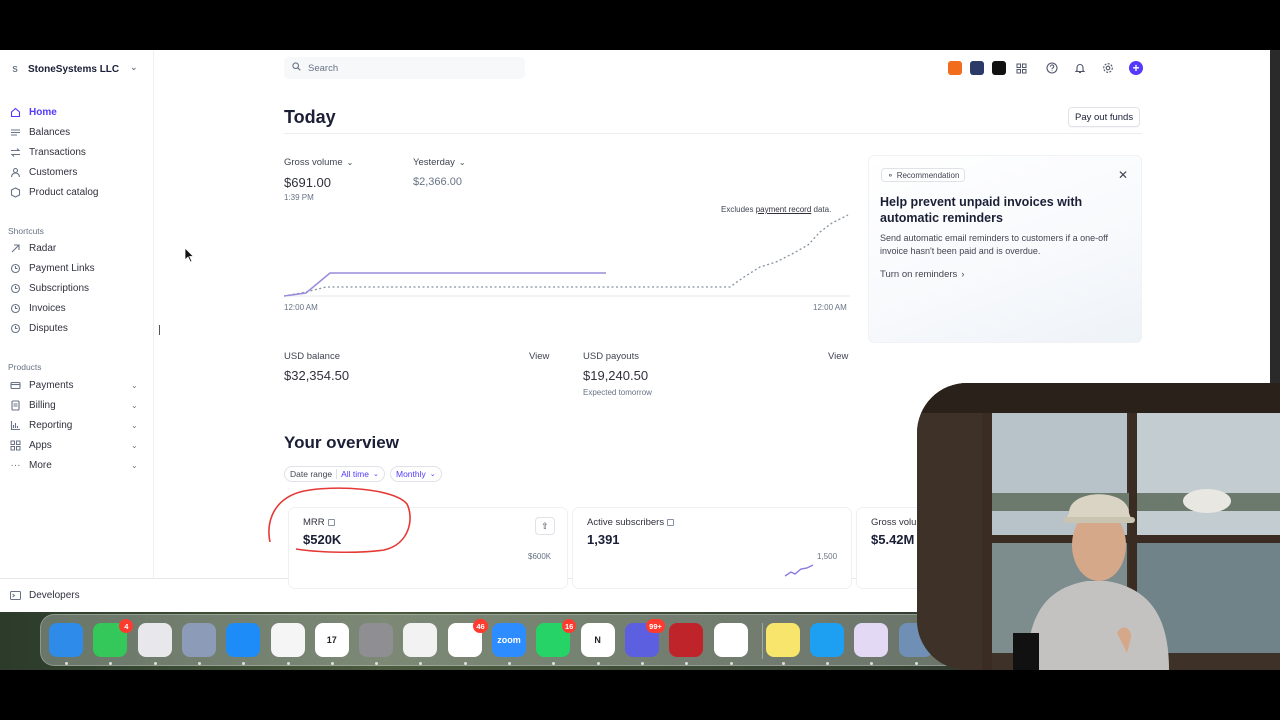 The height and width of the screenshot is (720, 1280). Describe the element at coordinates (43, 248) in the screenshot. I see `sidebar-item-label: Radar` at that location.